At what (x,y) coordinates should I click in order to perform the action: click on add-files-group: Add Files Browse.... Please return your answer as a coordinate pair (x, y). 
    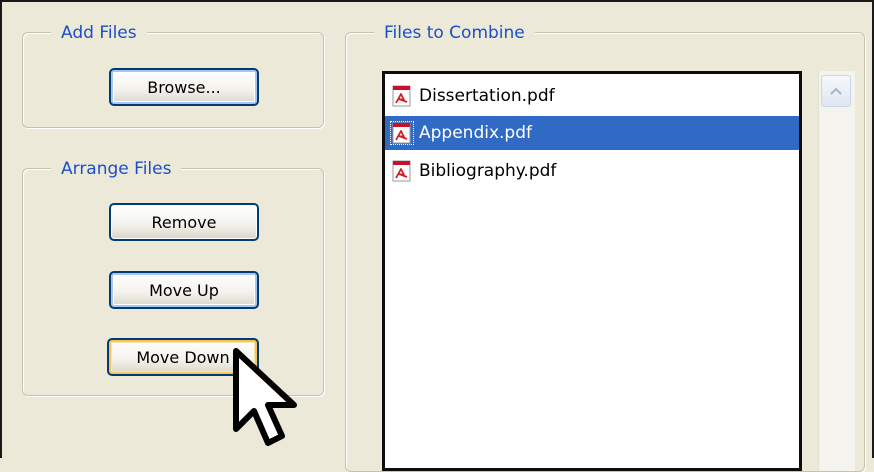
    Looking at the image, I should click on (173, 74).